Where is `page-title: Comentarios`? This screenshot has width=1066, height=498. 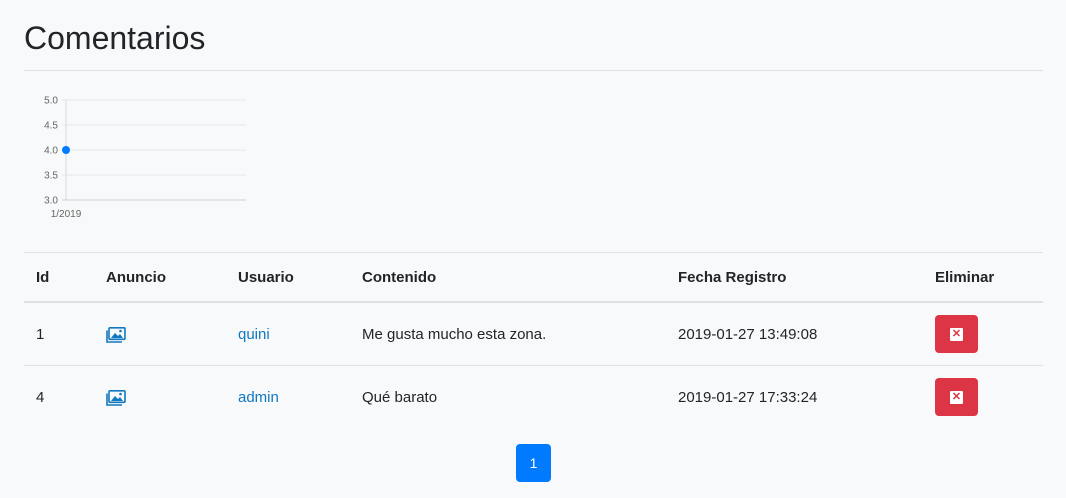
page-title: Comentarios is located at coordinates (115, 38).